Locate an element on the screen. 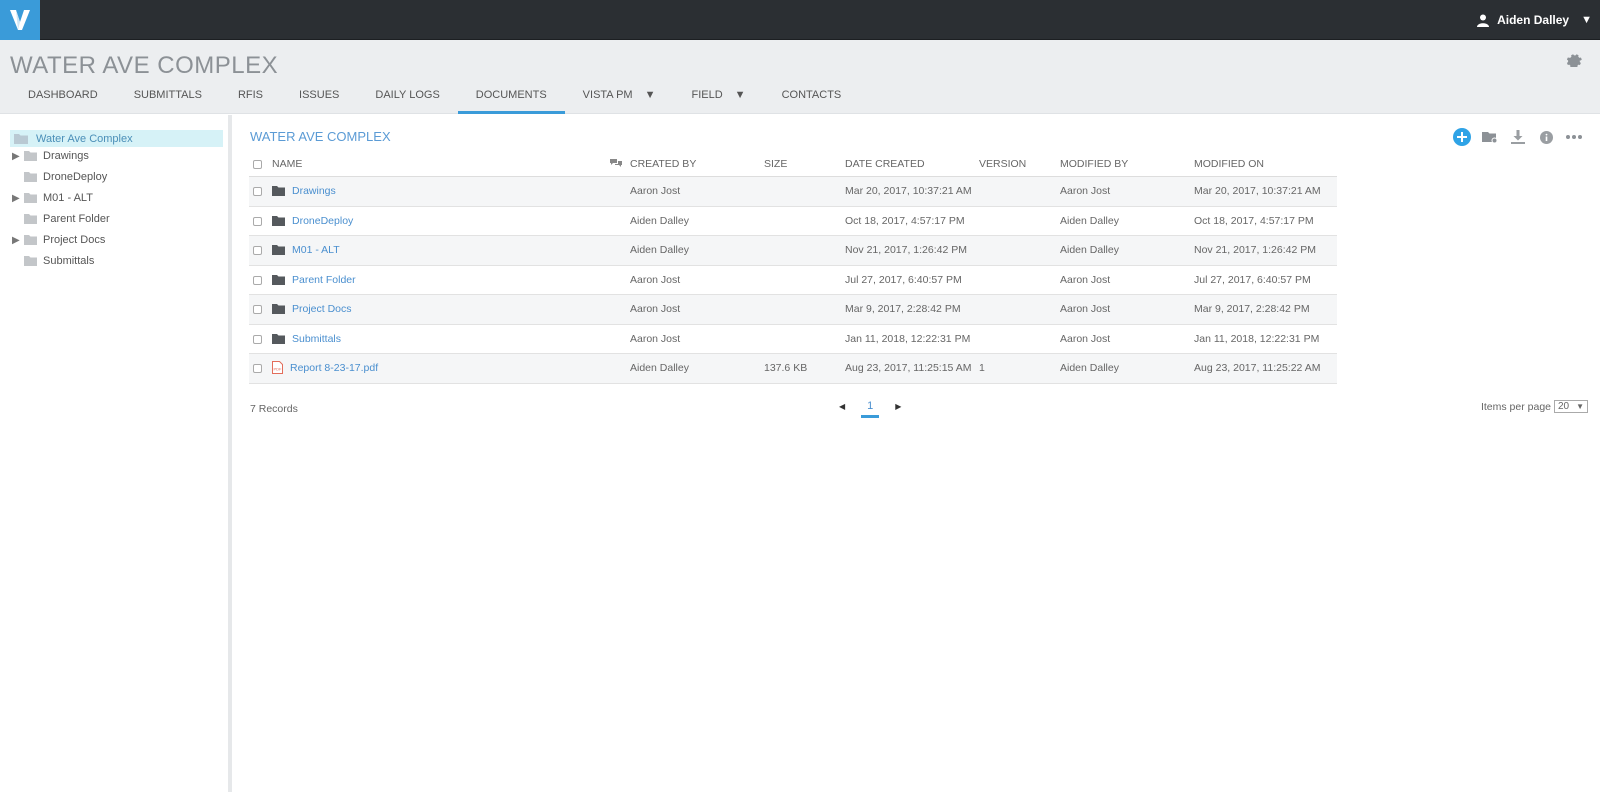  column-settings-icon is located at coordinates (616, 164).